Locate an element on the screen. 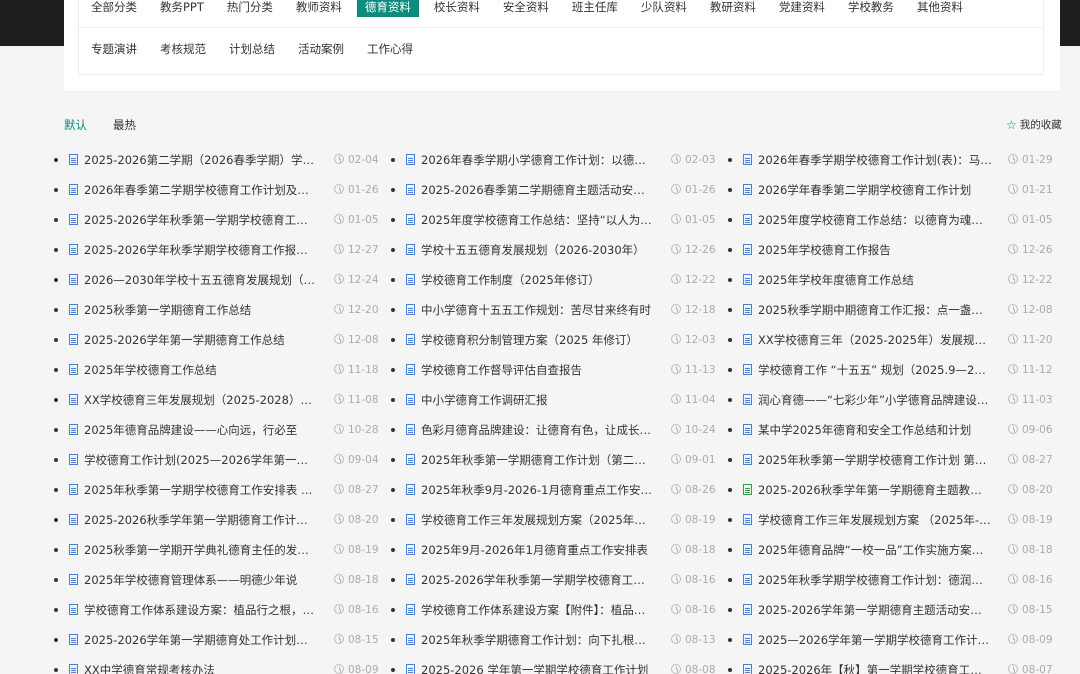 This screenshot has width=1080, height=674. list-item: 学校十五五德育发展规划（2026-2030年） 12-26 is located at coordinates (553, 250).